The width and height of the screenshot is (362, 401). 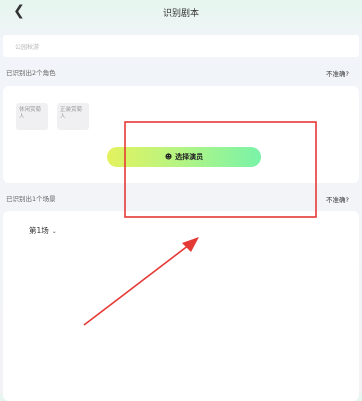 I want to click on role-card-1: 休闲赏菊人, so click(x=32, y=116).